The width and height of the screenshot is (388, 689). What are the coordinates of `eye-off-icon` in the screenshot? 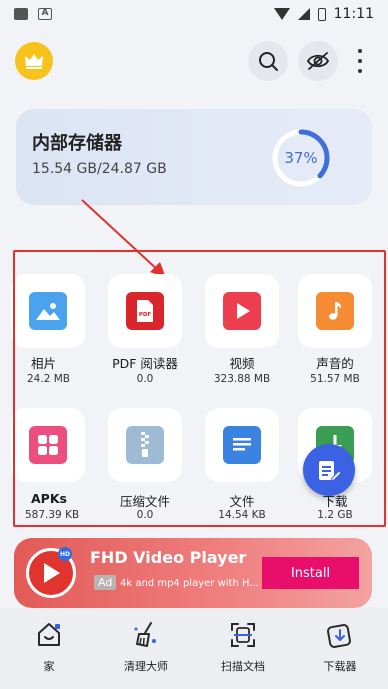 It's located at (318, 61).